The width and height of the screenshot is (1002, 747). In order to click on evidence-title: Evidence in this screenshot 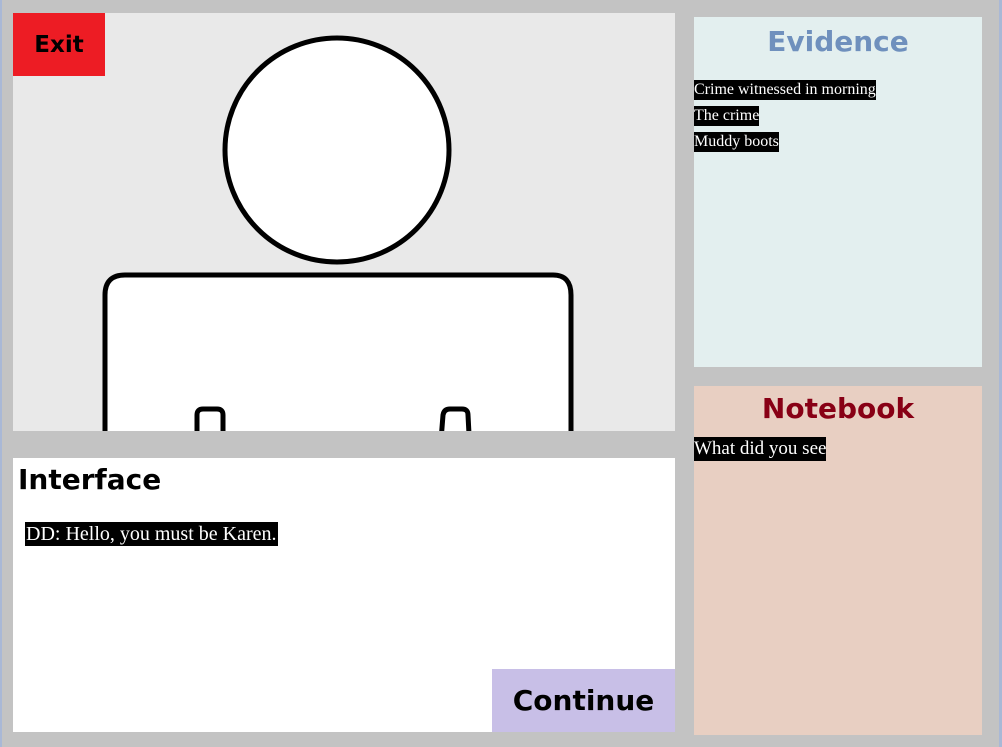, I will do `click(838, 41)`.